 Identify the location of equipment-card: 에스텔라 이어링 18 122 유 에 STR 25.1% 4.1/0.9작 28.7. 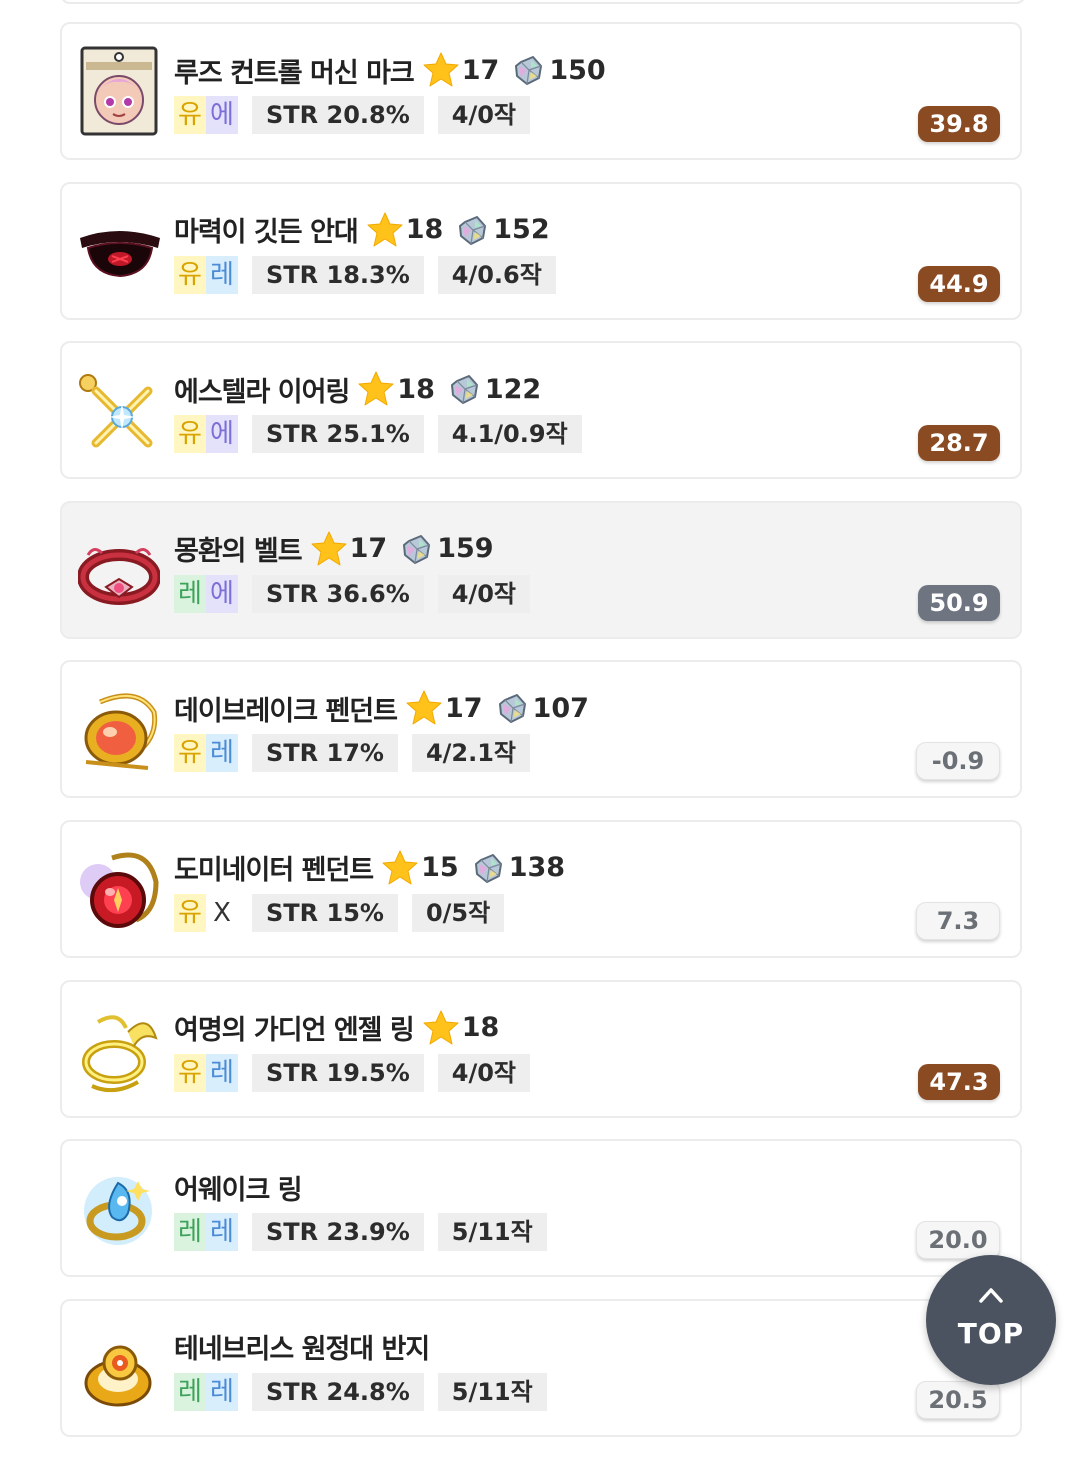
(541, 410).